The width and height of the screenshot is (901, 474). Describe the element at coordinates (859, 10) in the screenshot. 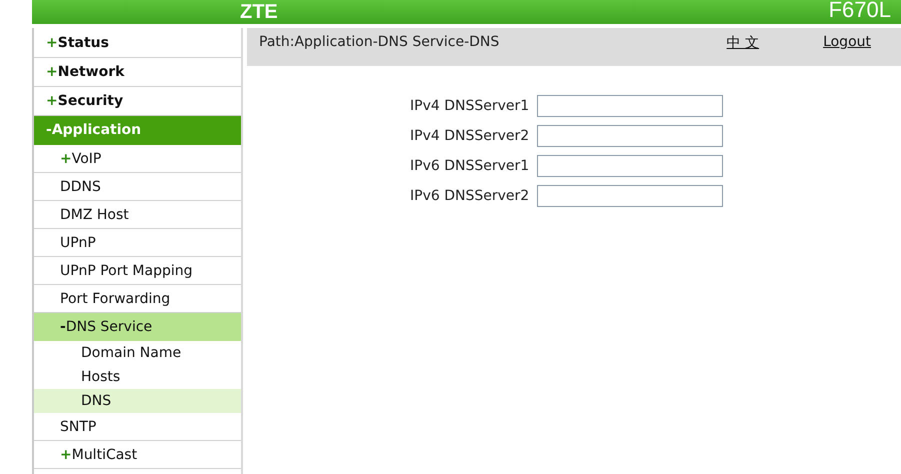

I see `model-name: F670L` at that location.